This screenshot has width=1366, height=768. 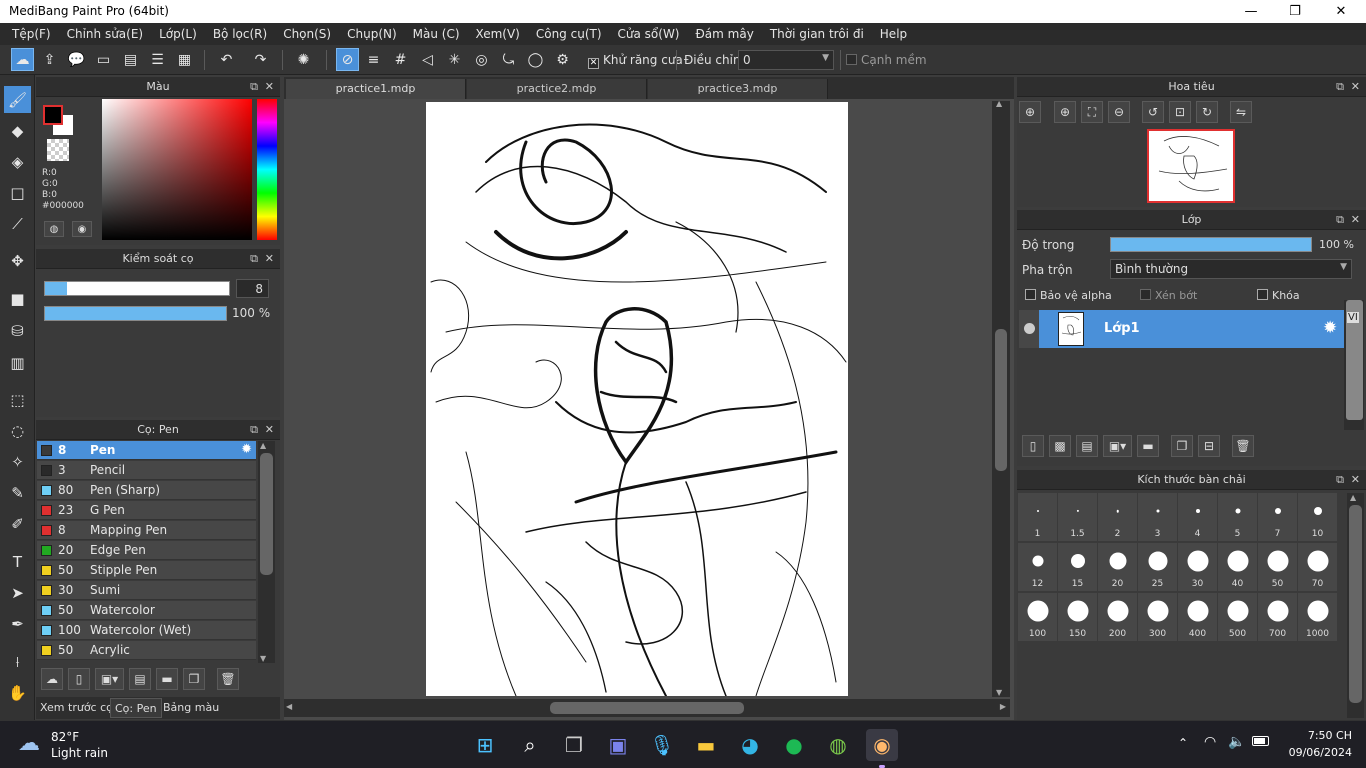 What do you see at coordinates (82, 229) in the screenshot?
I see `color-wheel-icon: ◉` at bounding box center [82, 229].